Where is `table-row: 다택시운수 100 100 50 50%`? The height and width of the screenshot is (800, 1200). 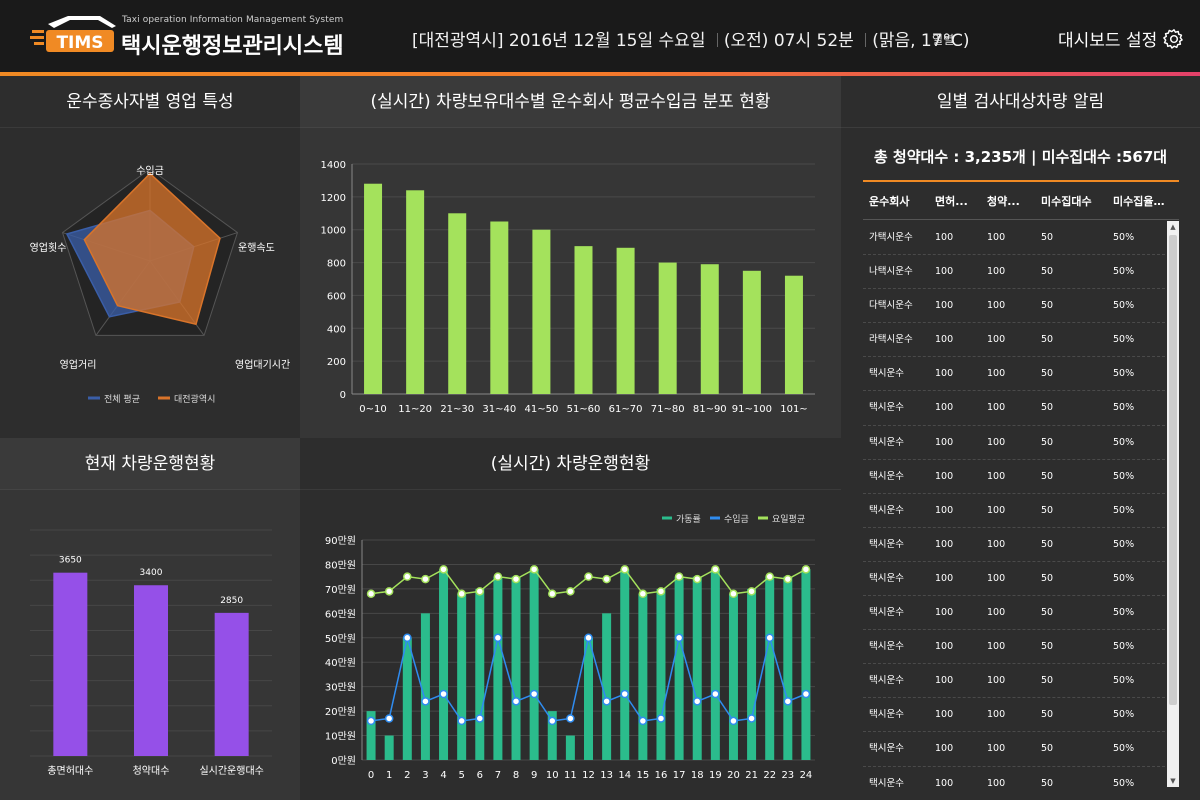 table-row: 다택시운수 100 100 50 50% is located at coordinates (1014, 306).